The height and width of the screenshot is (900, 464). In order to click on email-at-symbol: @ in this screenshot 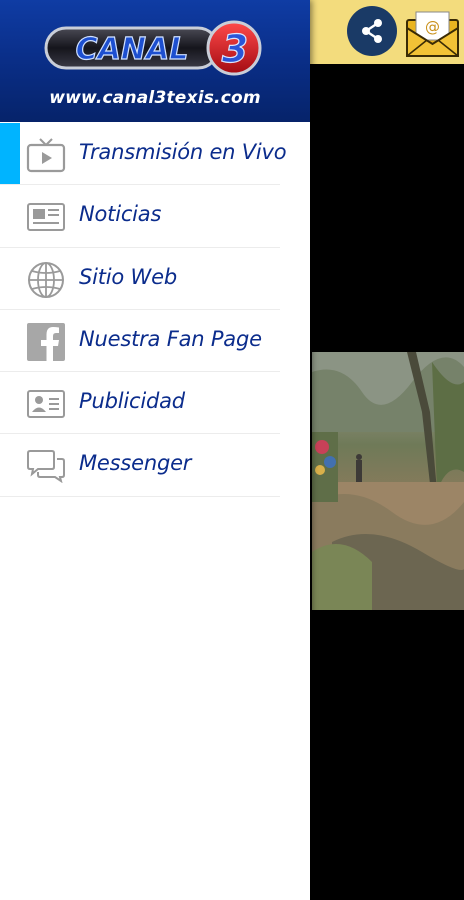, I will do `click(432, 27)`.